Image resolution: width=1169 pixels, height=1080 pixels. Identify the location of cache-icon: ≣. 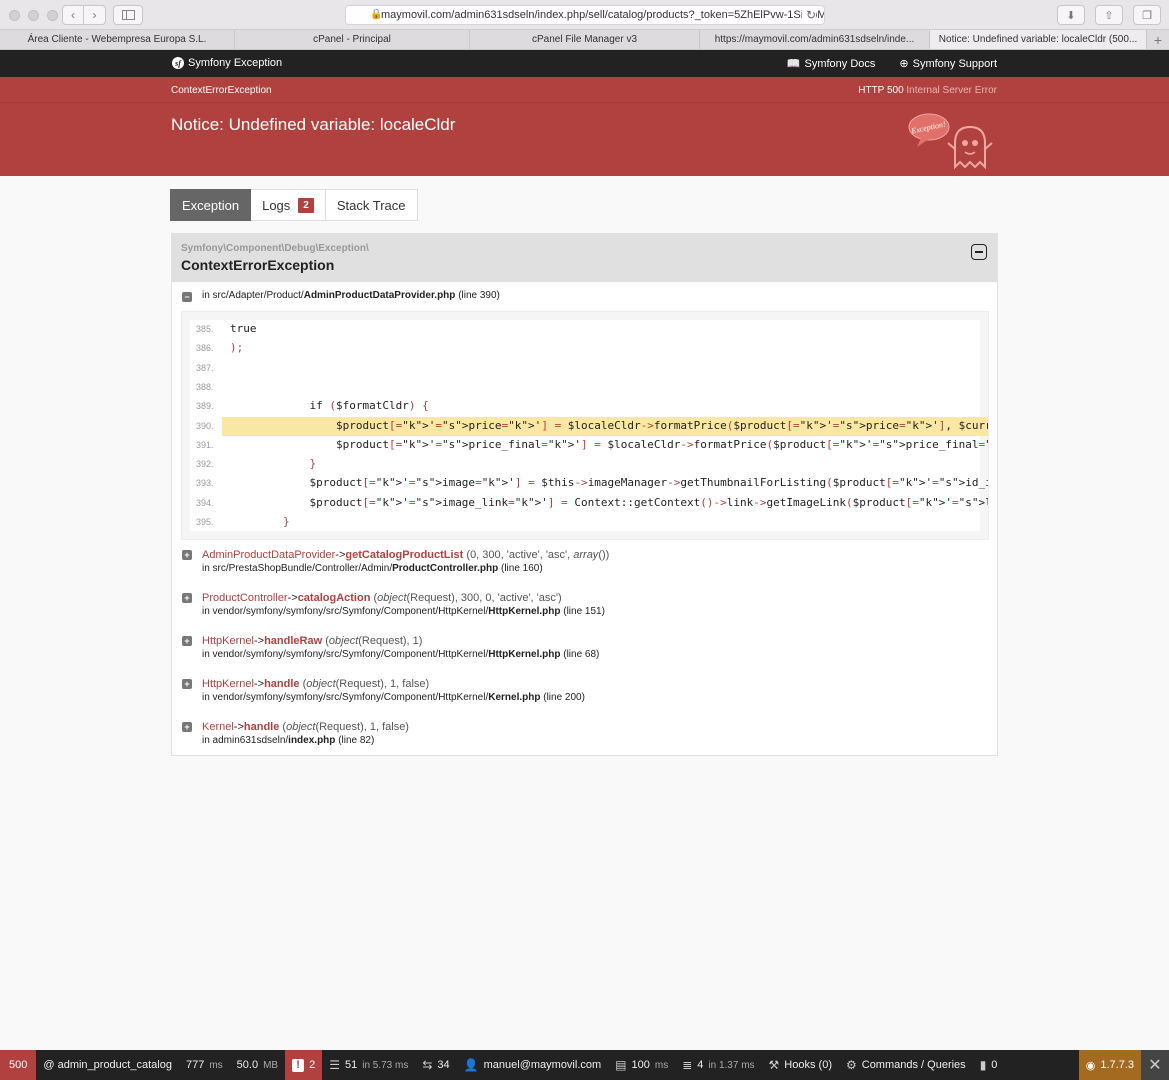
(687, 1065).